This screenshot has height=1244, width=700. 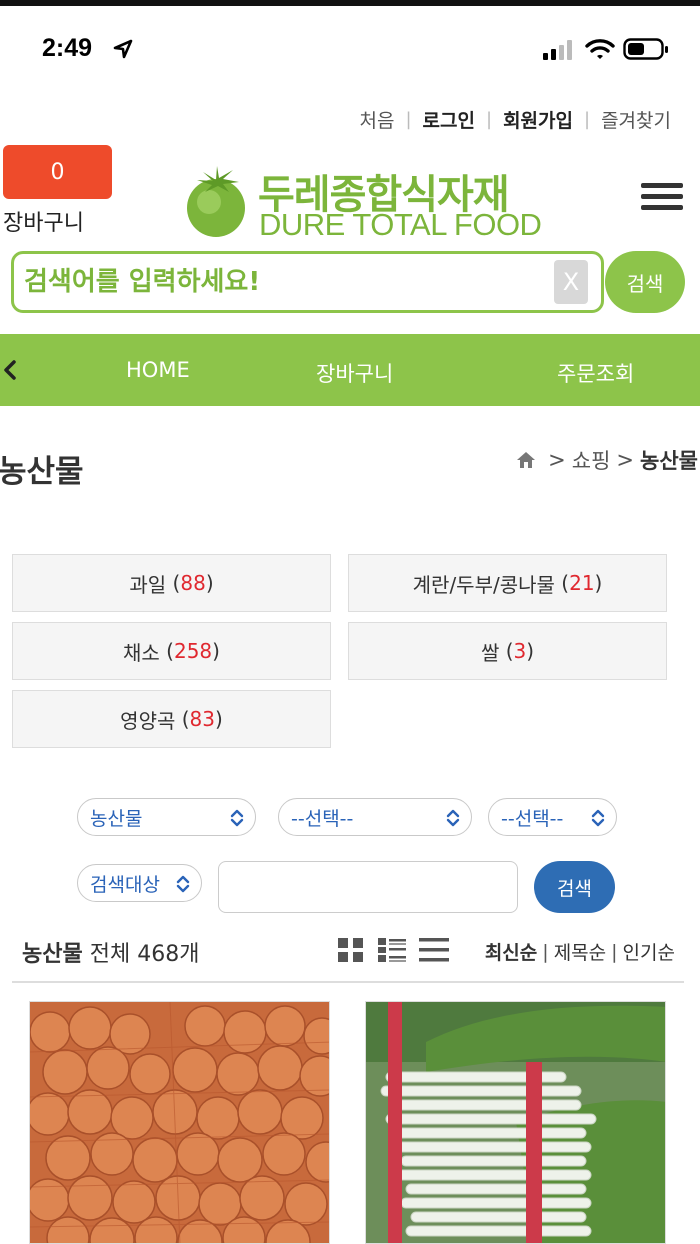 I want to click on select-value: 농산물, so click(x=116, y=818).